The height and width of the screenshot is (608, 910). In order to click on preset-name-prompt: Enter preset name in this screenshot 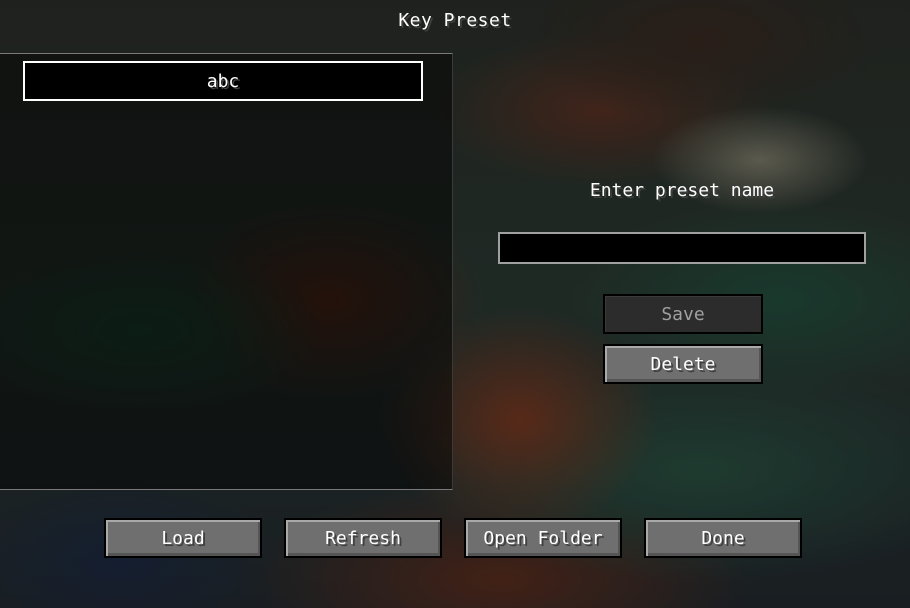, I will do `click(682, 190)`.